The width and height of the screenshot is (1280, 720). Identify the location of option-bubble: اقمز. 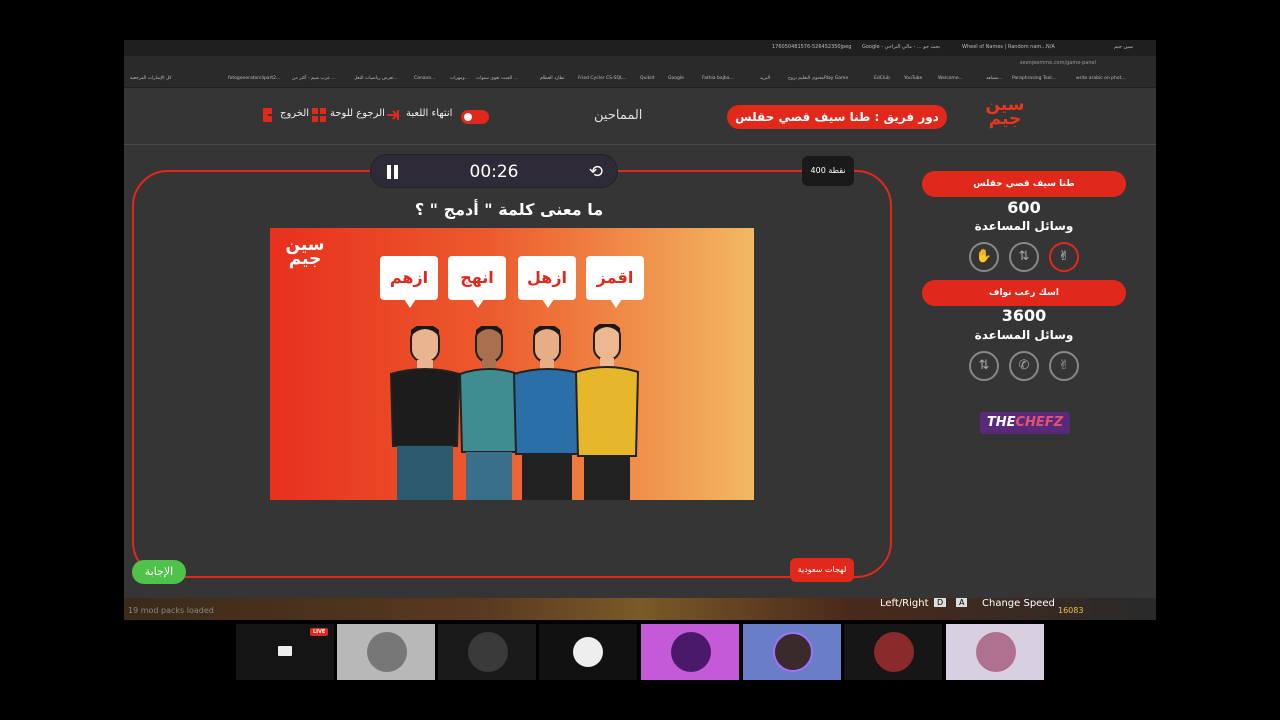
(615, 282).